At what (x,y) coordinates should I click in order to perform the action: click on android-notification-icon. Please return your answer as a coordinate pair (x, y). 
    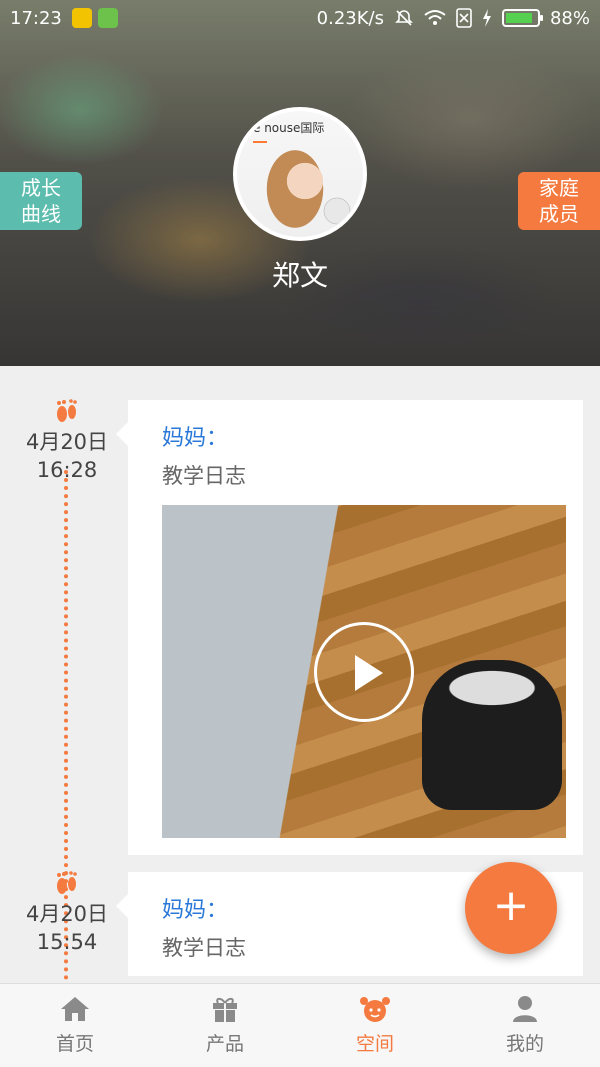
    Looking at the image, I should click on (107, 18).